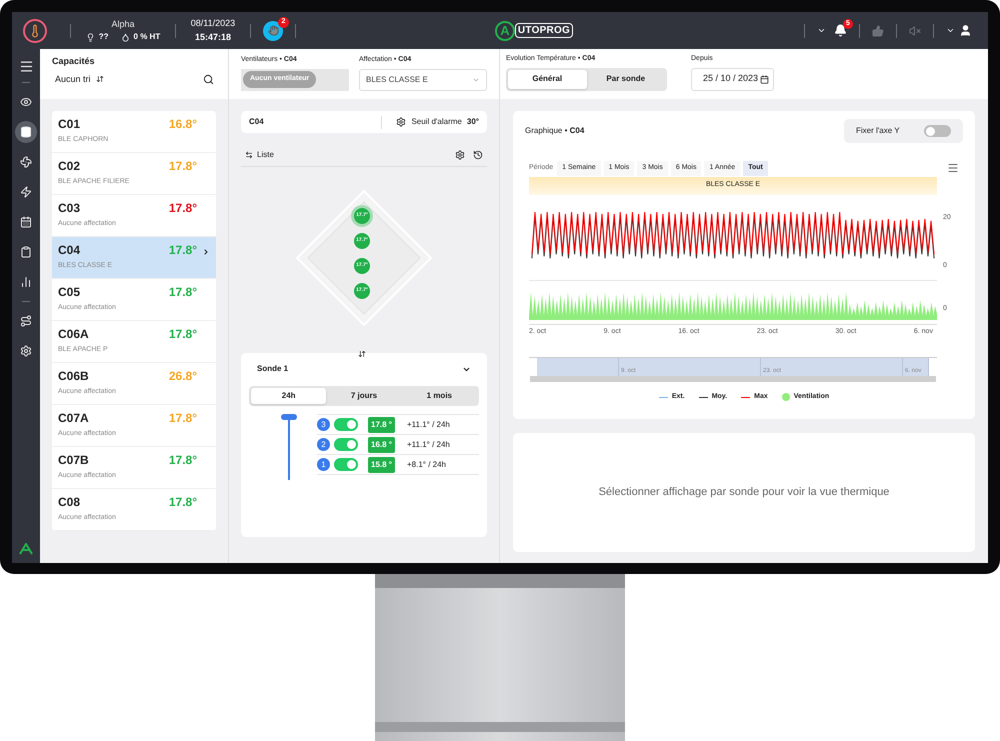 The width and height of the screenshot is (1000, 741). I want to click on cylinder-icon, so click(26, 132).